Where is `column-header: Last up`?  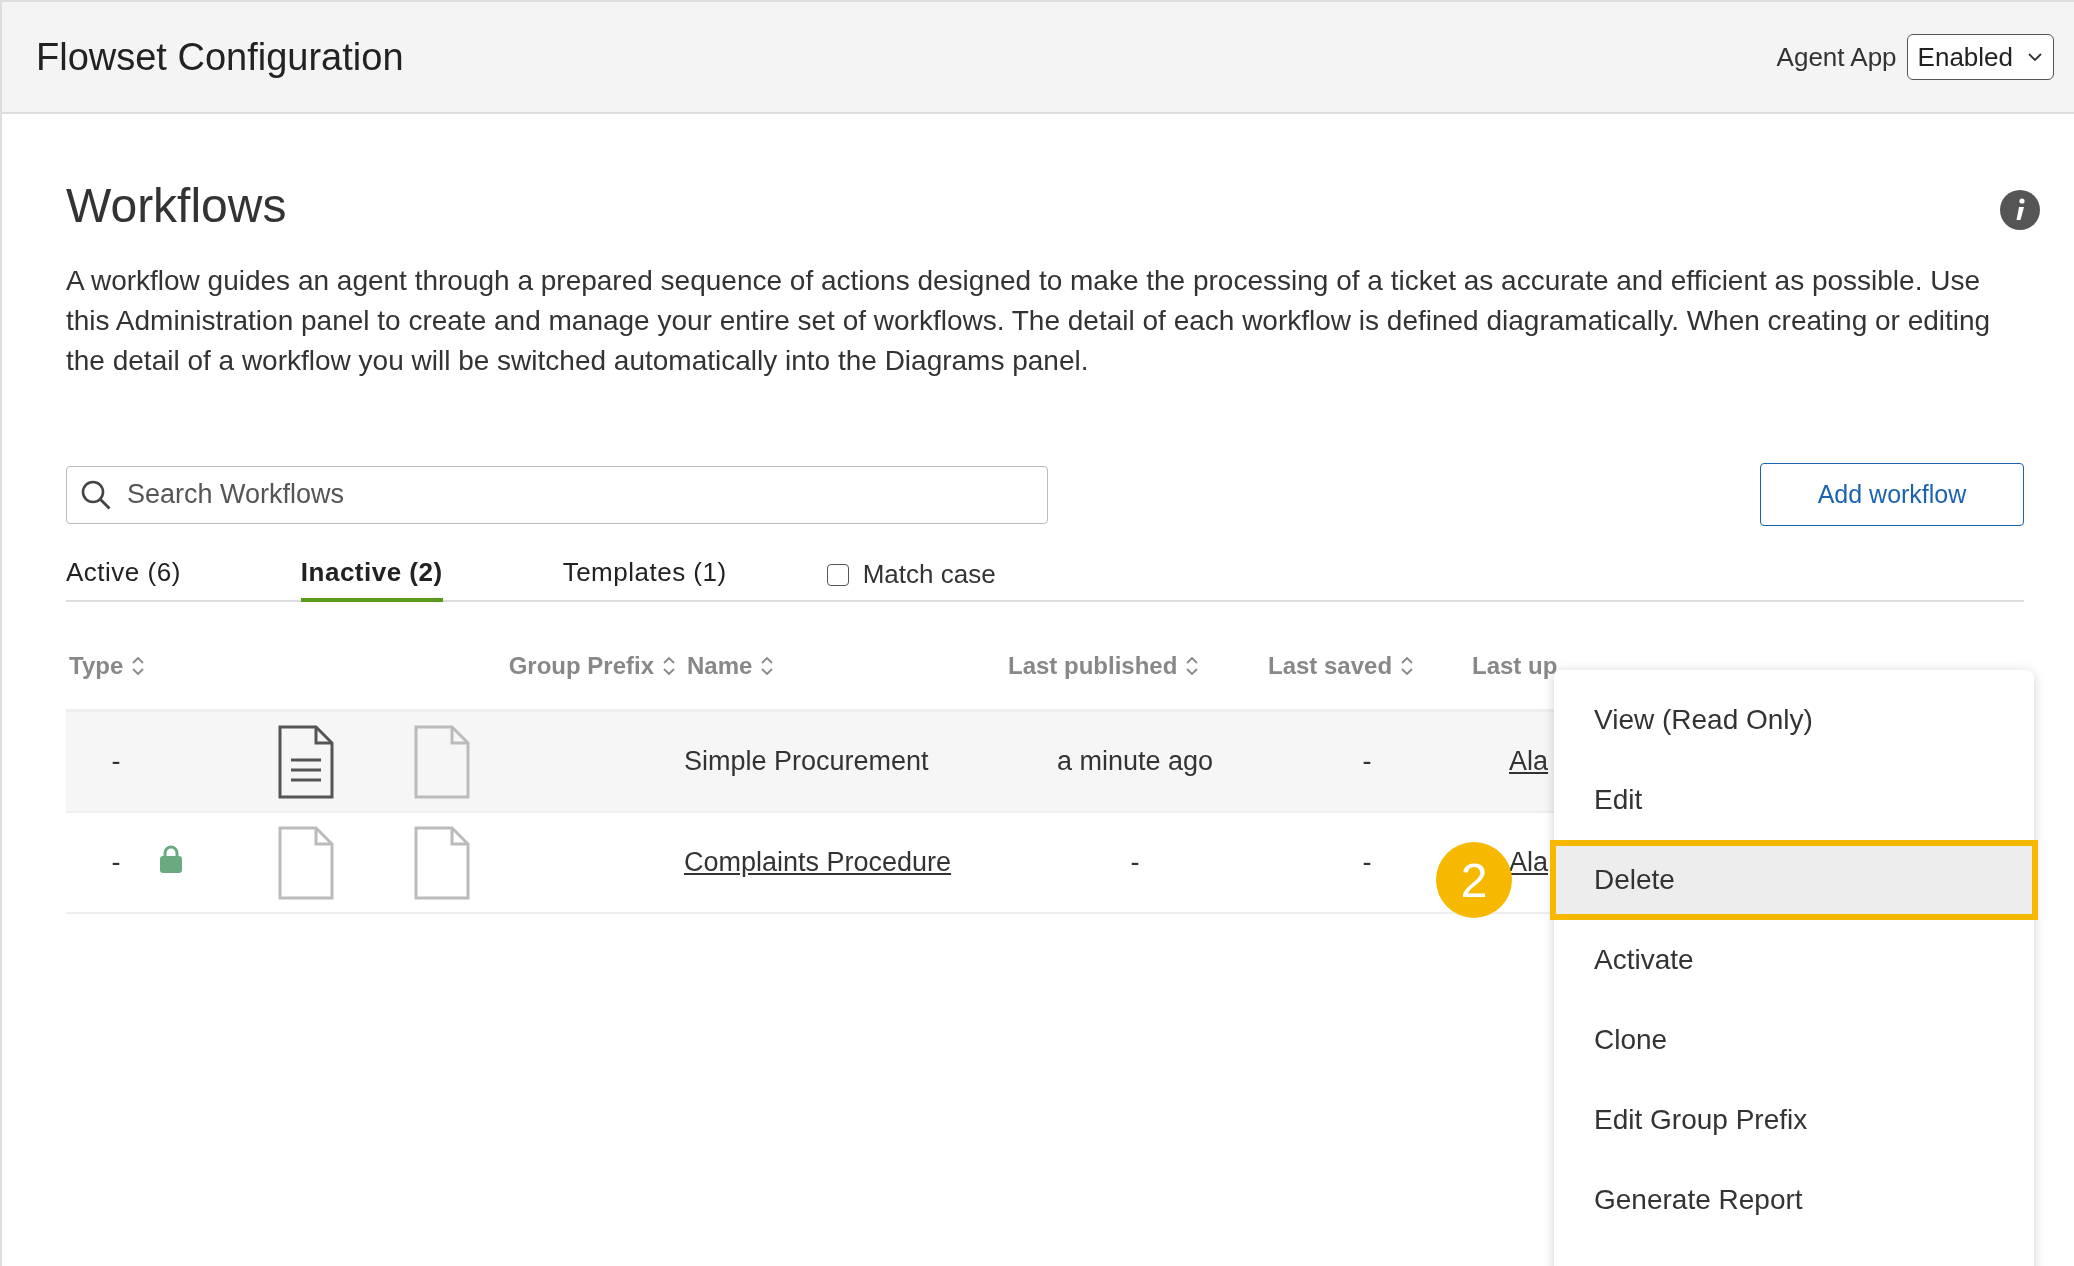
column-header: Last up is located at coordinates (1515, 665).